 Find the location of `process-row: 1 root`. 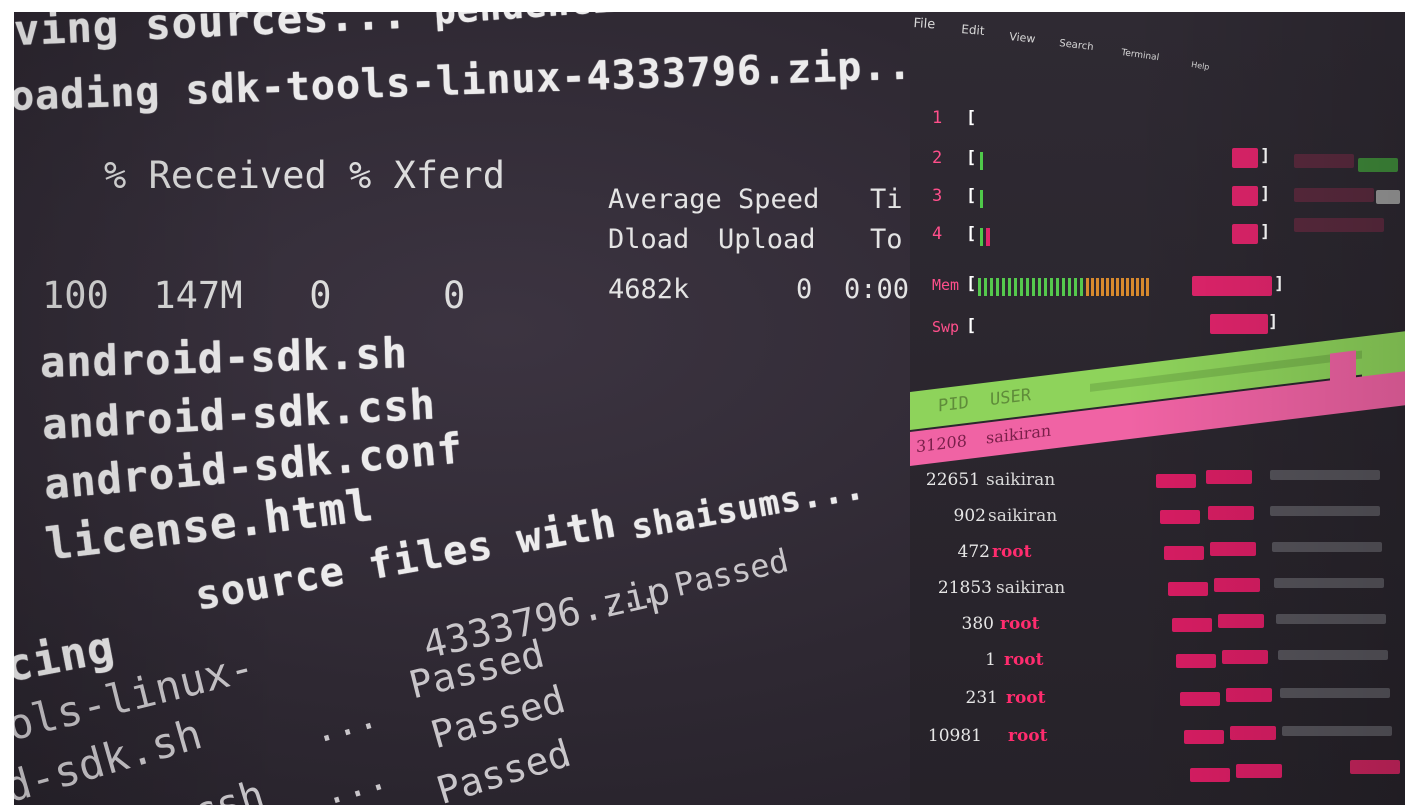

process-row: 1 root is located at coordinates (1157, 665).